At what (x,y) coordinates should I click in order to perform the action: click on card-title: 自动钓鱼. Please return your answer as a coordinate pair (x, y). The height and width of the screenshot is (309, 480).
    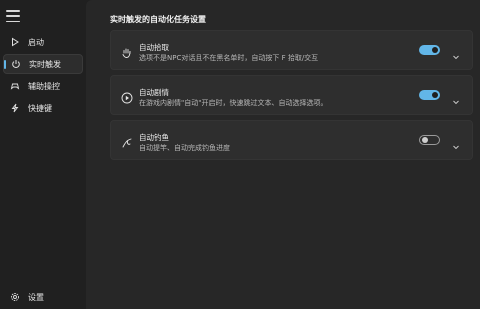
    Looking at the image, I should click on (154, 137).